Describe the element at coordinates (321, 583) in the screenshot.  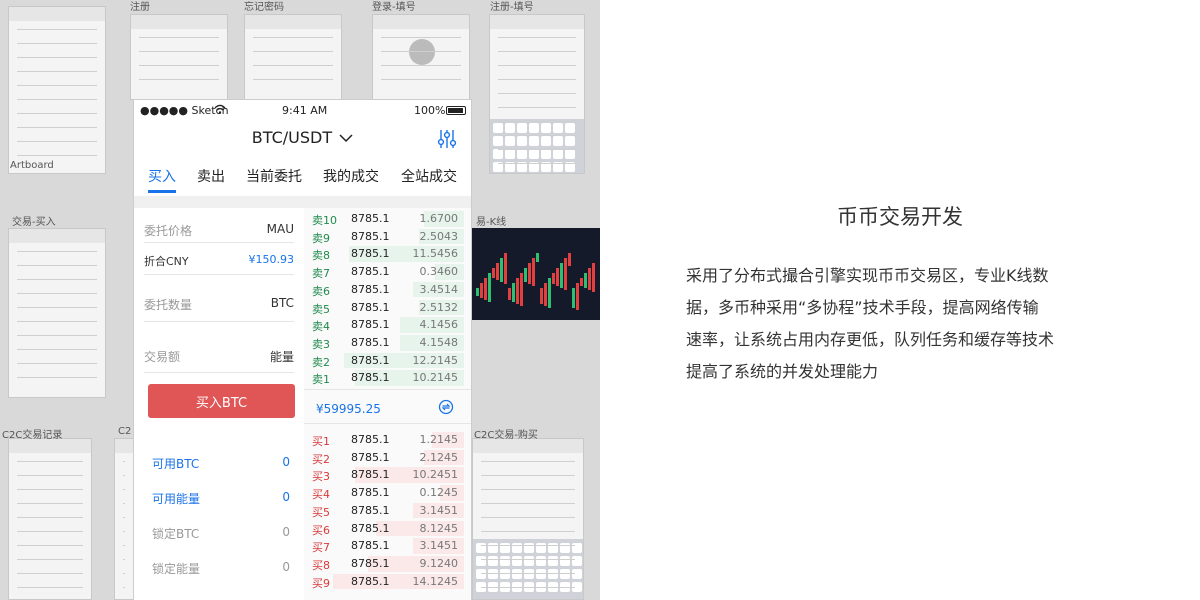
I see `level-label: 买9` at that location.